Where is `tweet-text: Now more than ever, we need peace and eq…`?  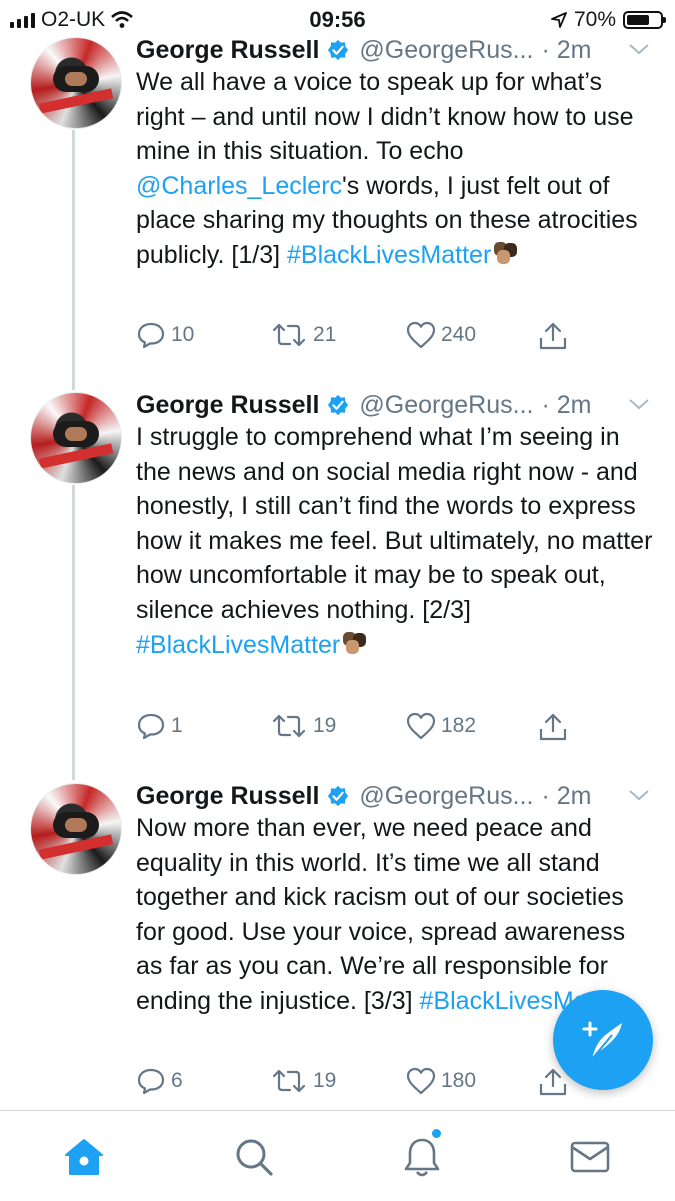 tweet-text: Now more than ever, we need peace and eq… is located at coordinates (393, 915).